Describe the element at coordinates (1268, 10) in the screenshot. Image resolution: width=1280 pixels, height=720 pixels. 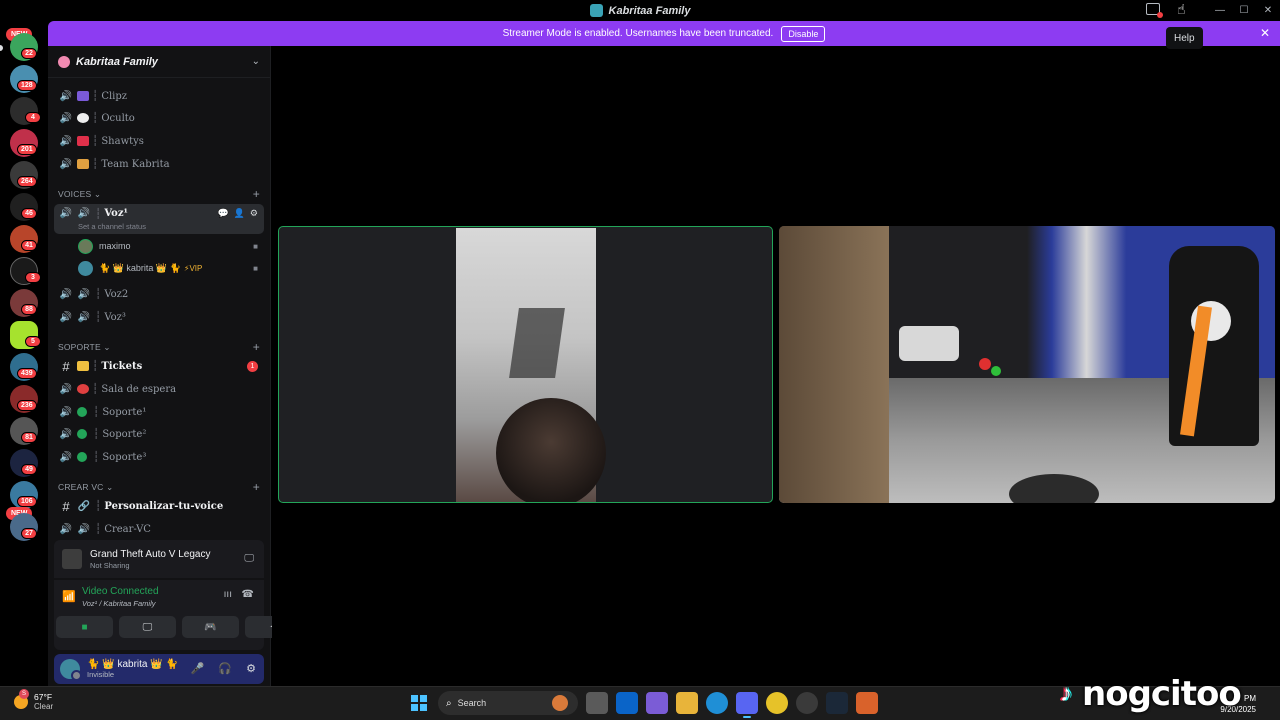
I see `close-window-icon: ✕` at that location.